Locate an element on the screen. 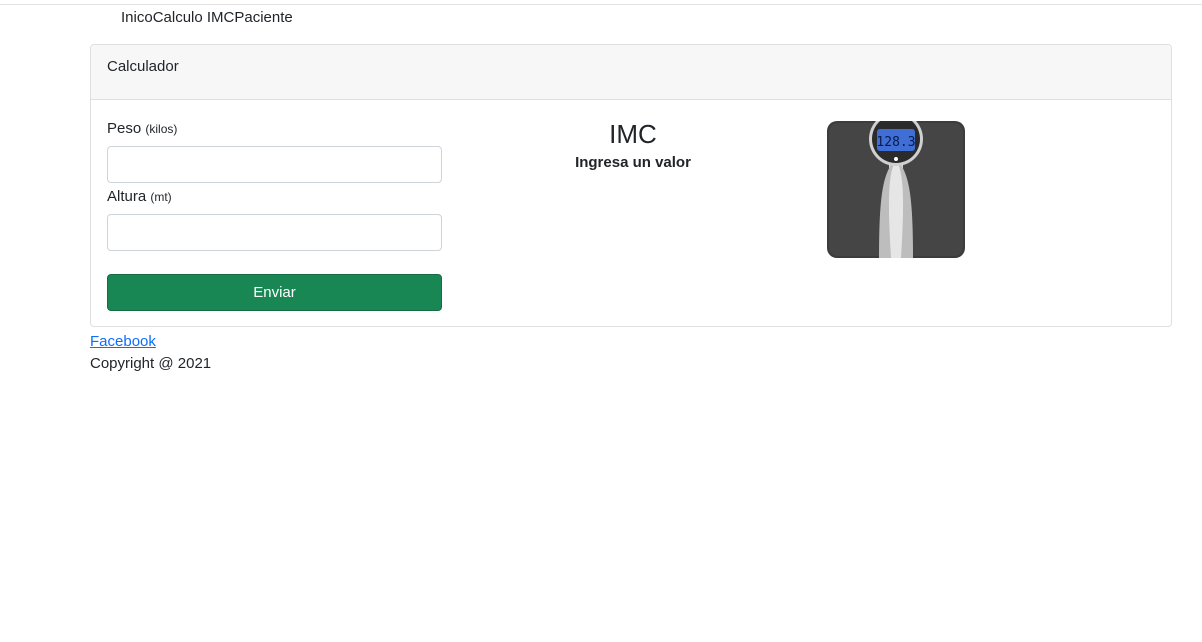 The width and height of the screenshot is (1202, 642). top-divider is located at coordinates (601, 4).